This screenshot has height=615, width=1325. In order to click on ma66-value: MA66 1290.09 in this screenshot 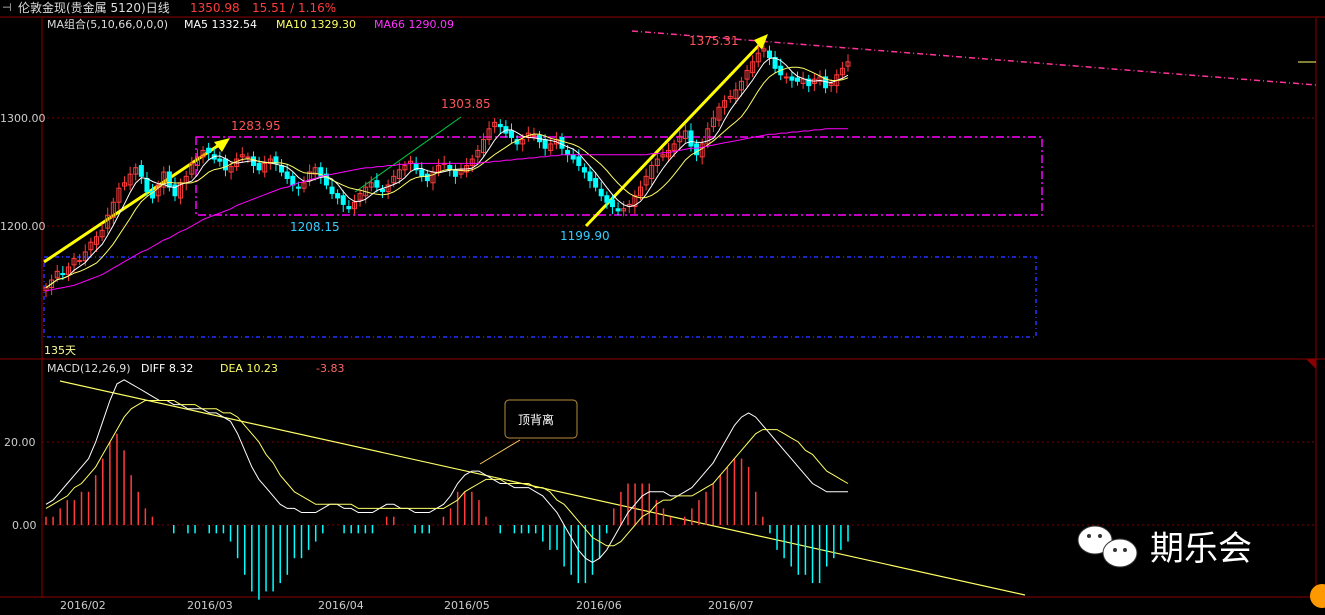, I will do `click(414, 24)`.